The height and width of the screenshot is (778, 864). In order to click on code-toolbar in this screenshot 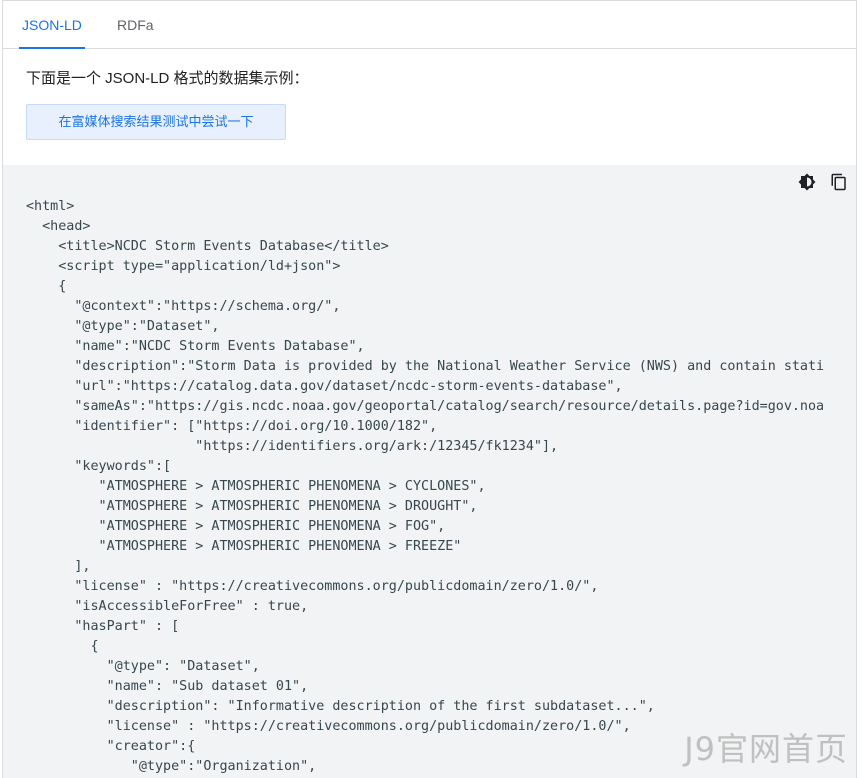, I will do `click(823, 182)`.